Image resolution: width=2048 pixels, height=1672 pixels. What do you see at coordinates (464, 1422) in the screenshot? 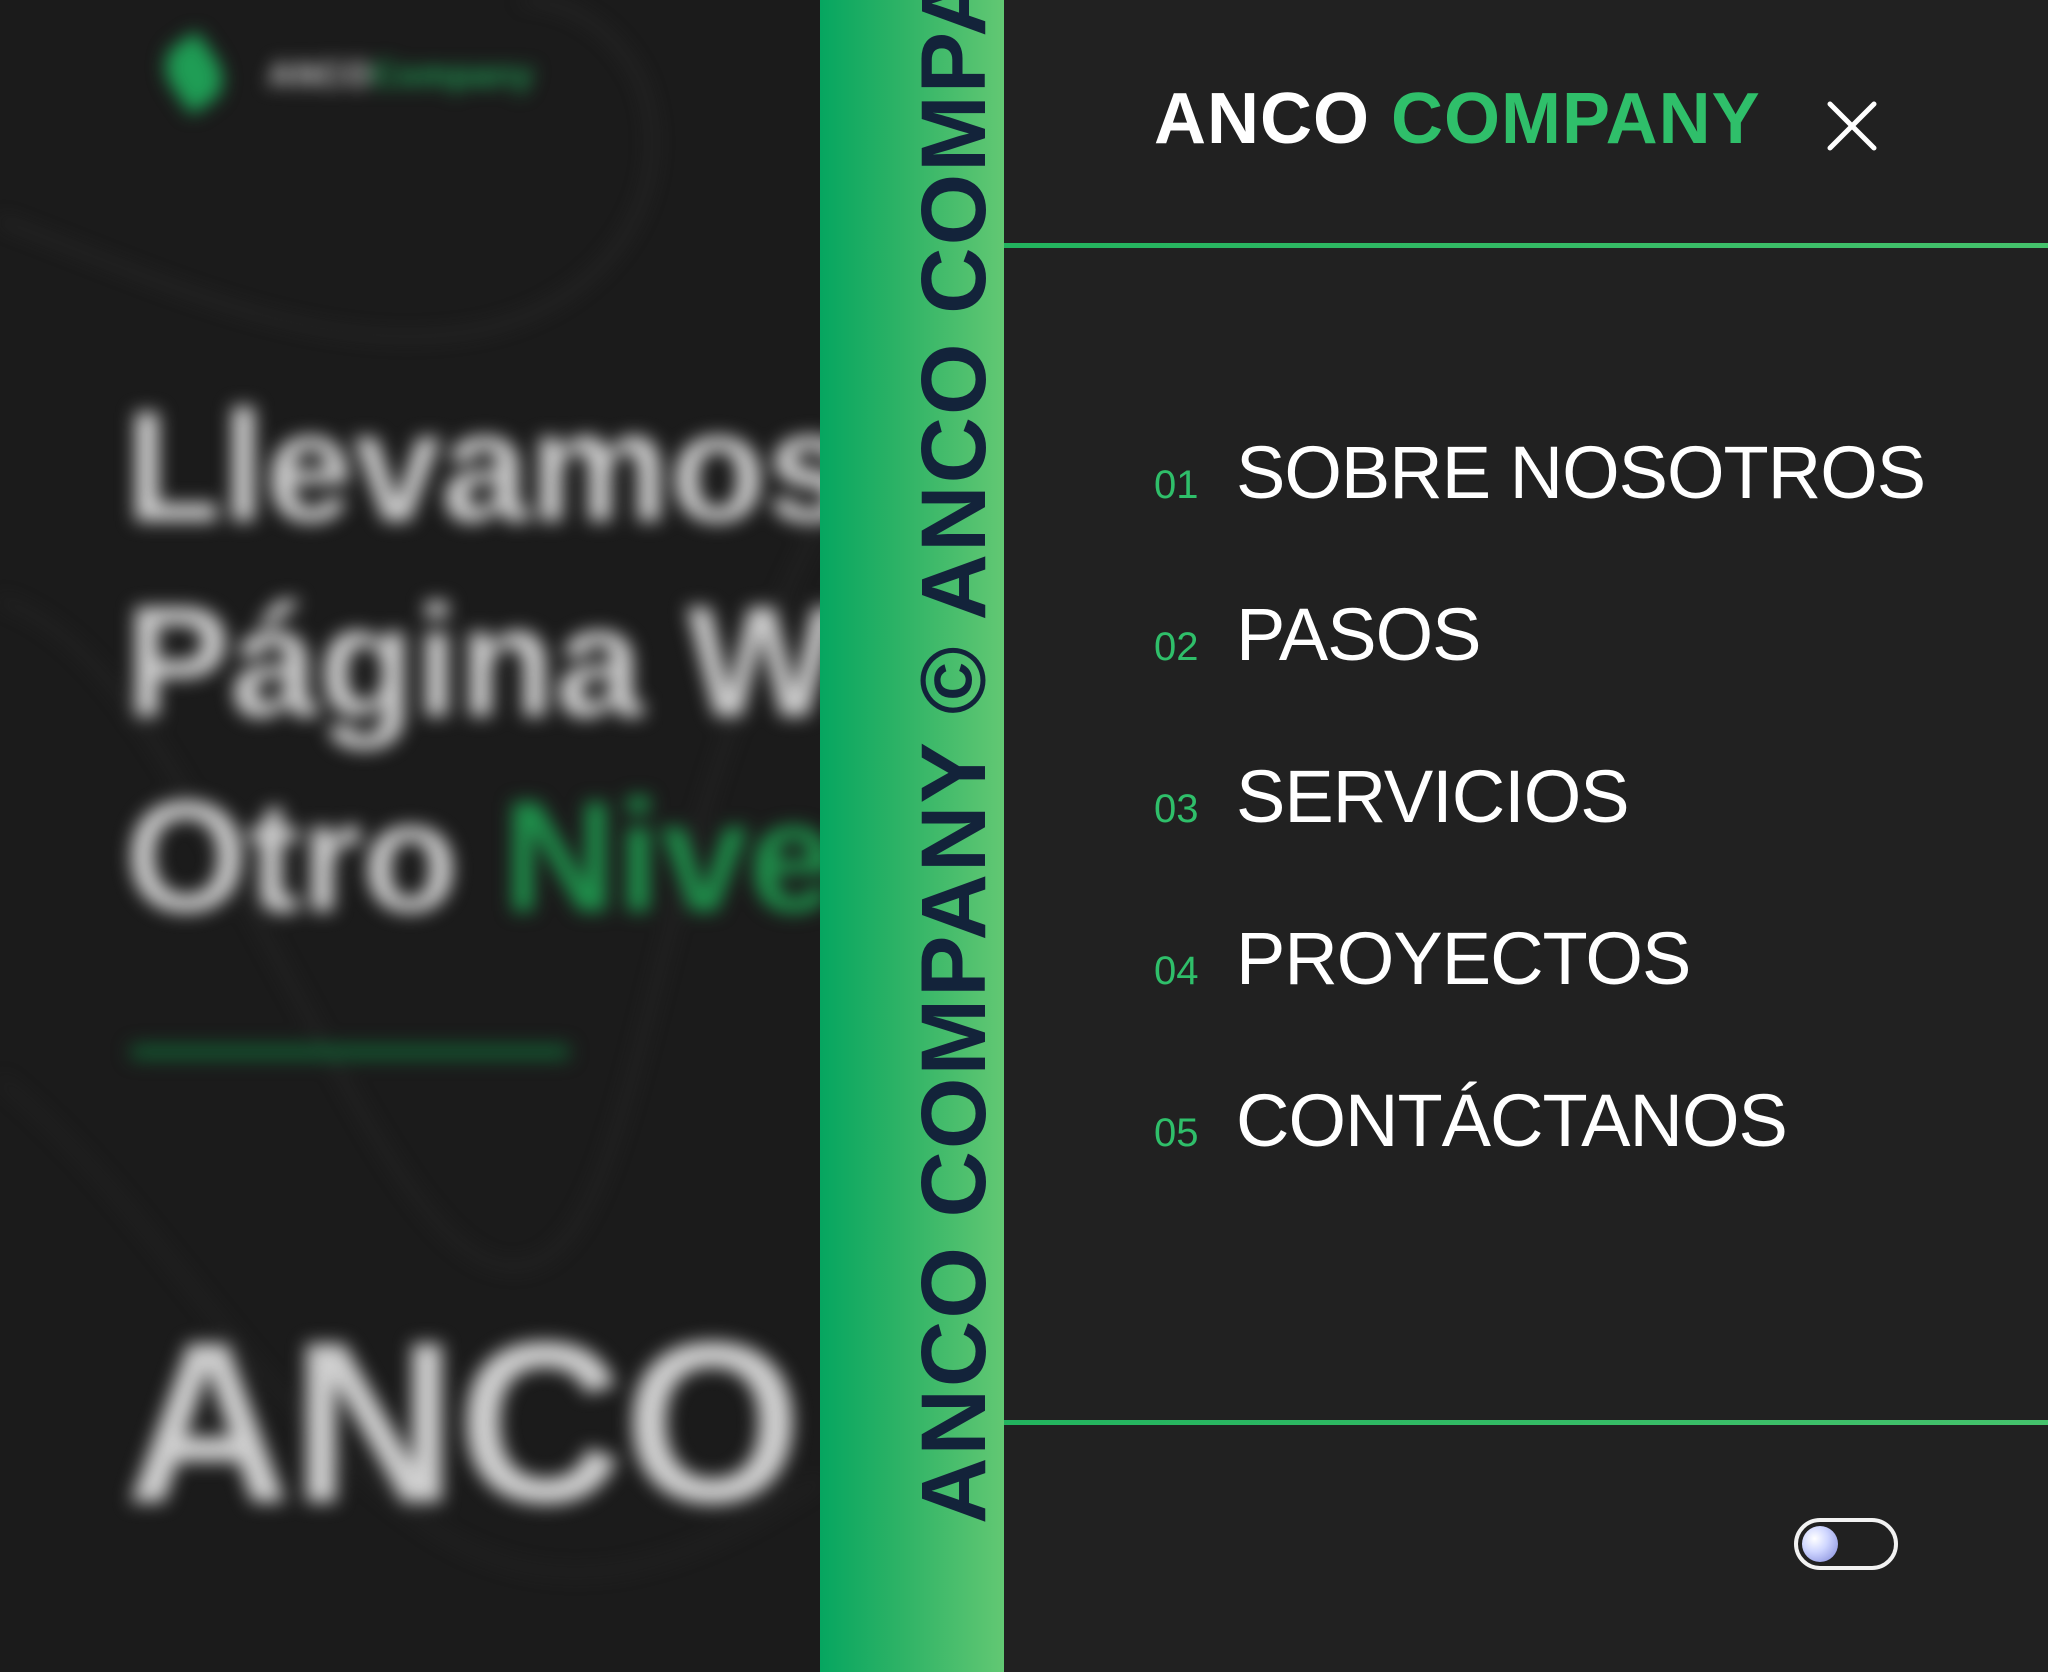
I see `background-brand-white: ANCO` at bounding box center [464, 1422].